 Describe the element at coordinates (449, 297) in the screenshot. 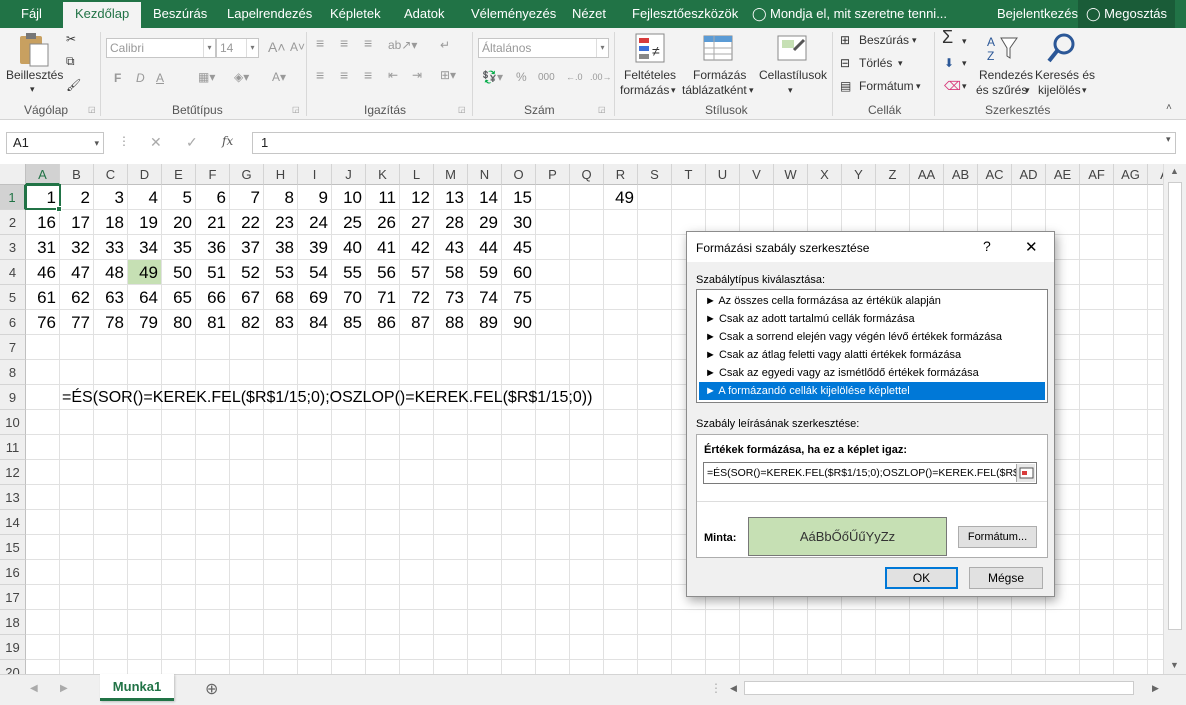

I see `cell: 73` at that location.